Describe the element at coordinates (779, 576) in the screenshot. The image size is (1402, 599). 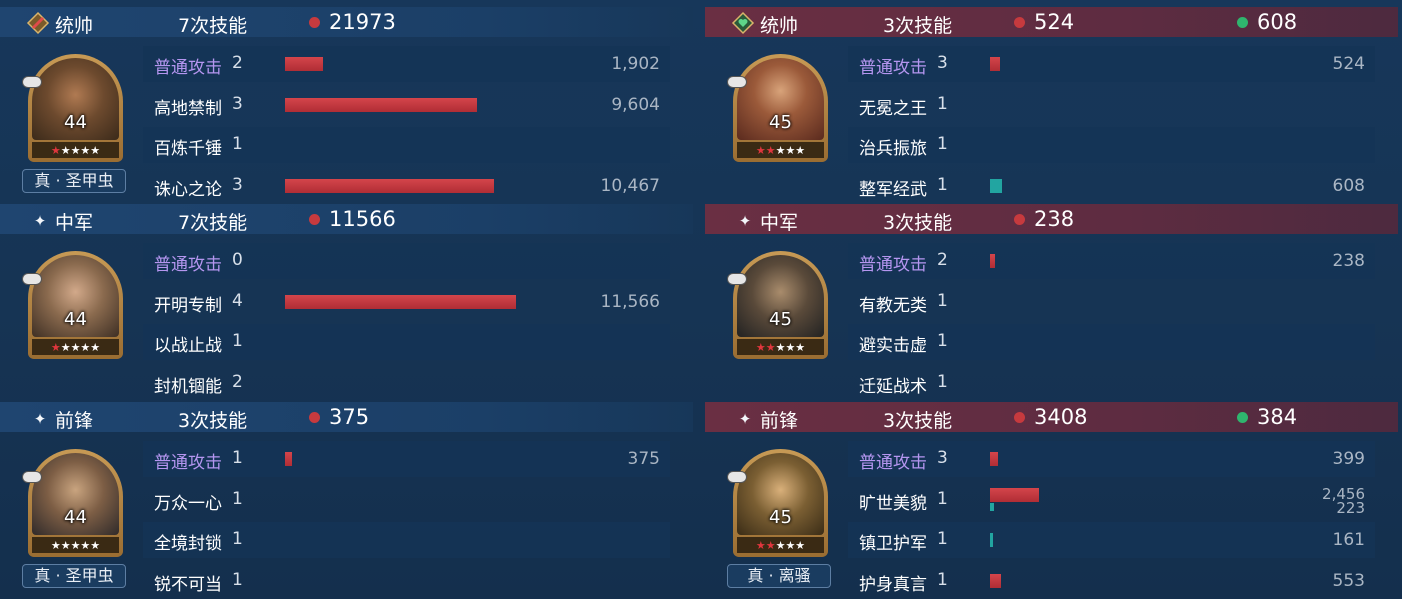
I see `hero-badge: 真 · 离骚` at that location.